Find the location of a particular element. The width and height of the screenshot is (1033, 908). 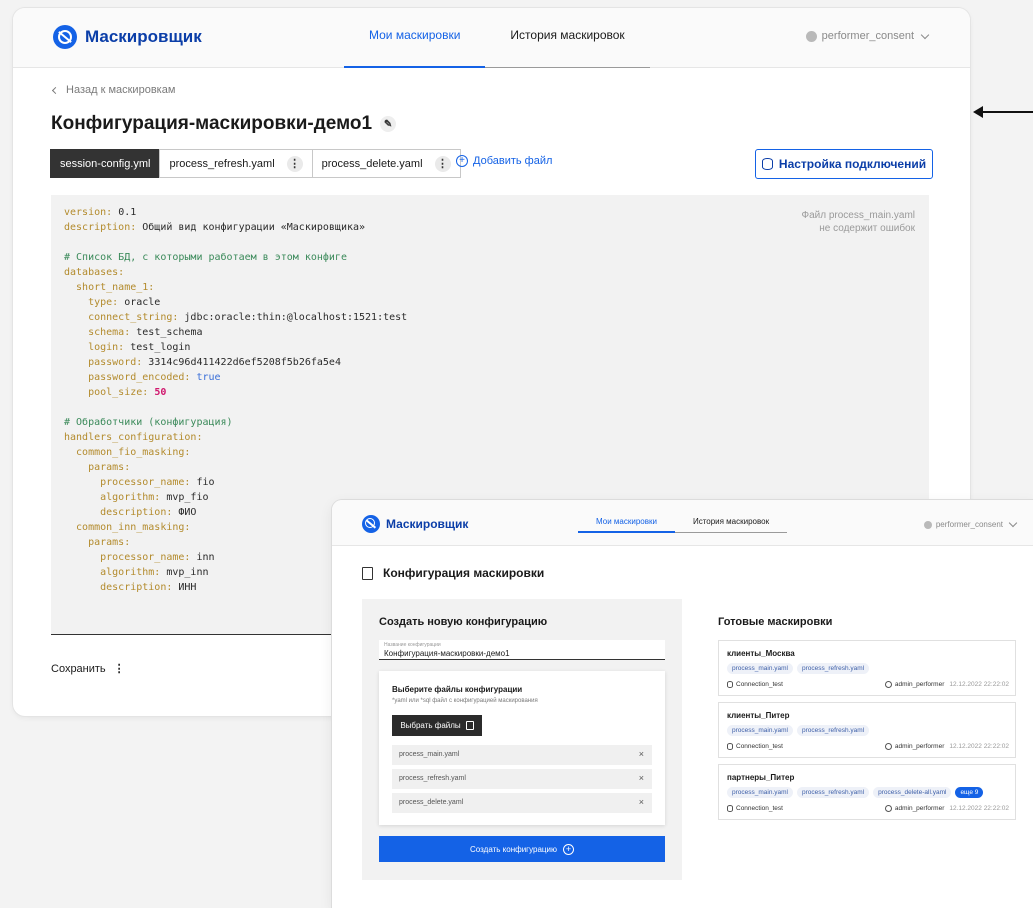

add-file-label: Добавить файл is located at coordinates (513, 161).